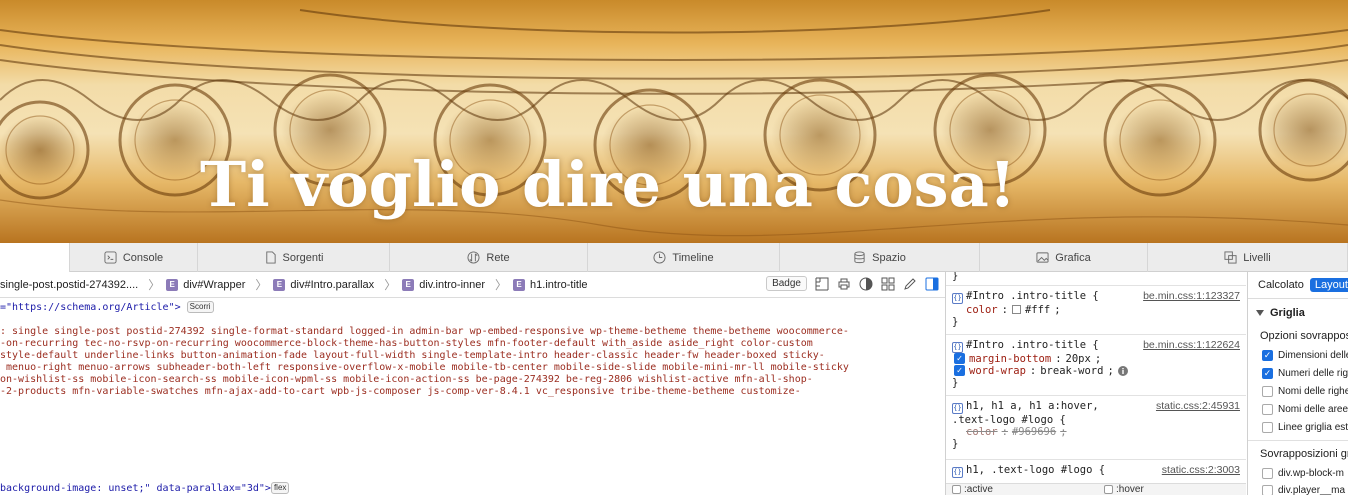 The height and width of the screenshot is (495, 1348). Describe the element at coordinates (859, 257) in the screenshot. I see `storage-icon` at that location.